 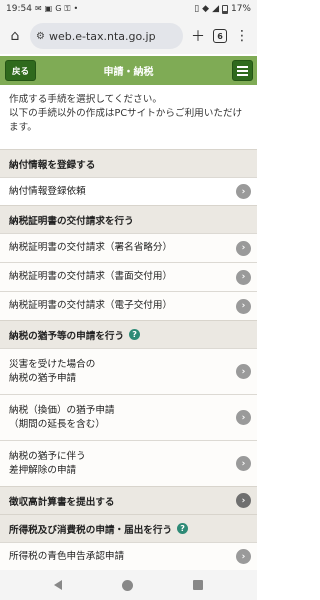 I want to click on wifi-icon: ◆, so click(x=206, y=9).